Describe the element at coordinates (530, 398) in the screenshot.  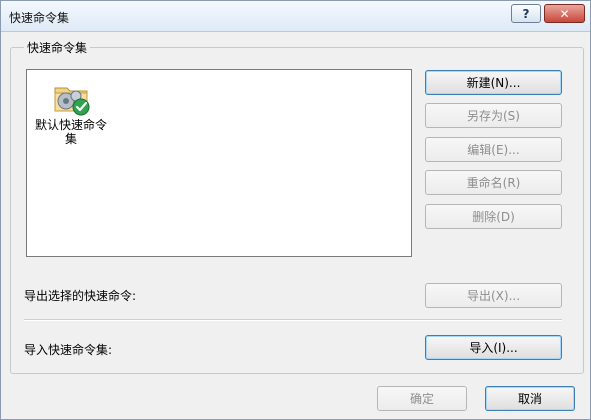
I see `cancel-button: 取消` at that location.